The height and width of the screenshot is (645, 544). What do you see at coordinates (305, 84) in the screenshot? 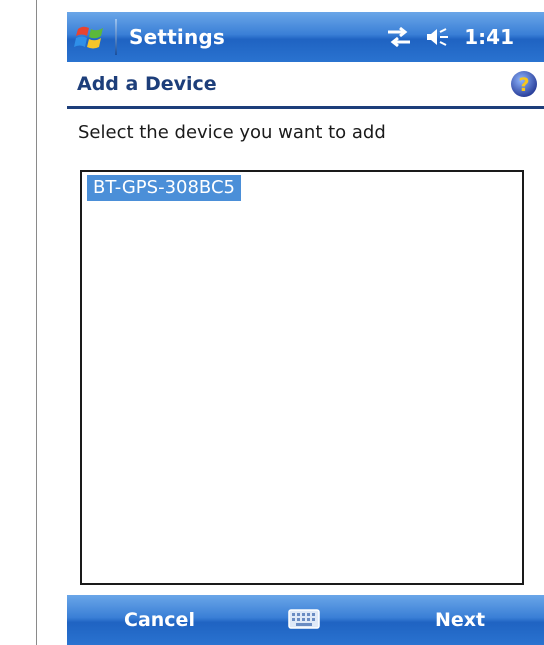
I see `page-header: Add a Device ?` at bounding box center [305, 84].